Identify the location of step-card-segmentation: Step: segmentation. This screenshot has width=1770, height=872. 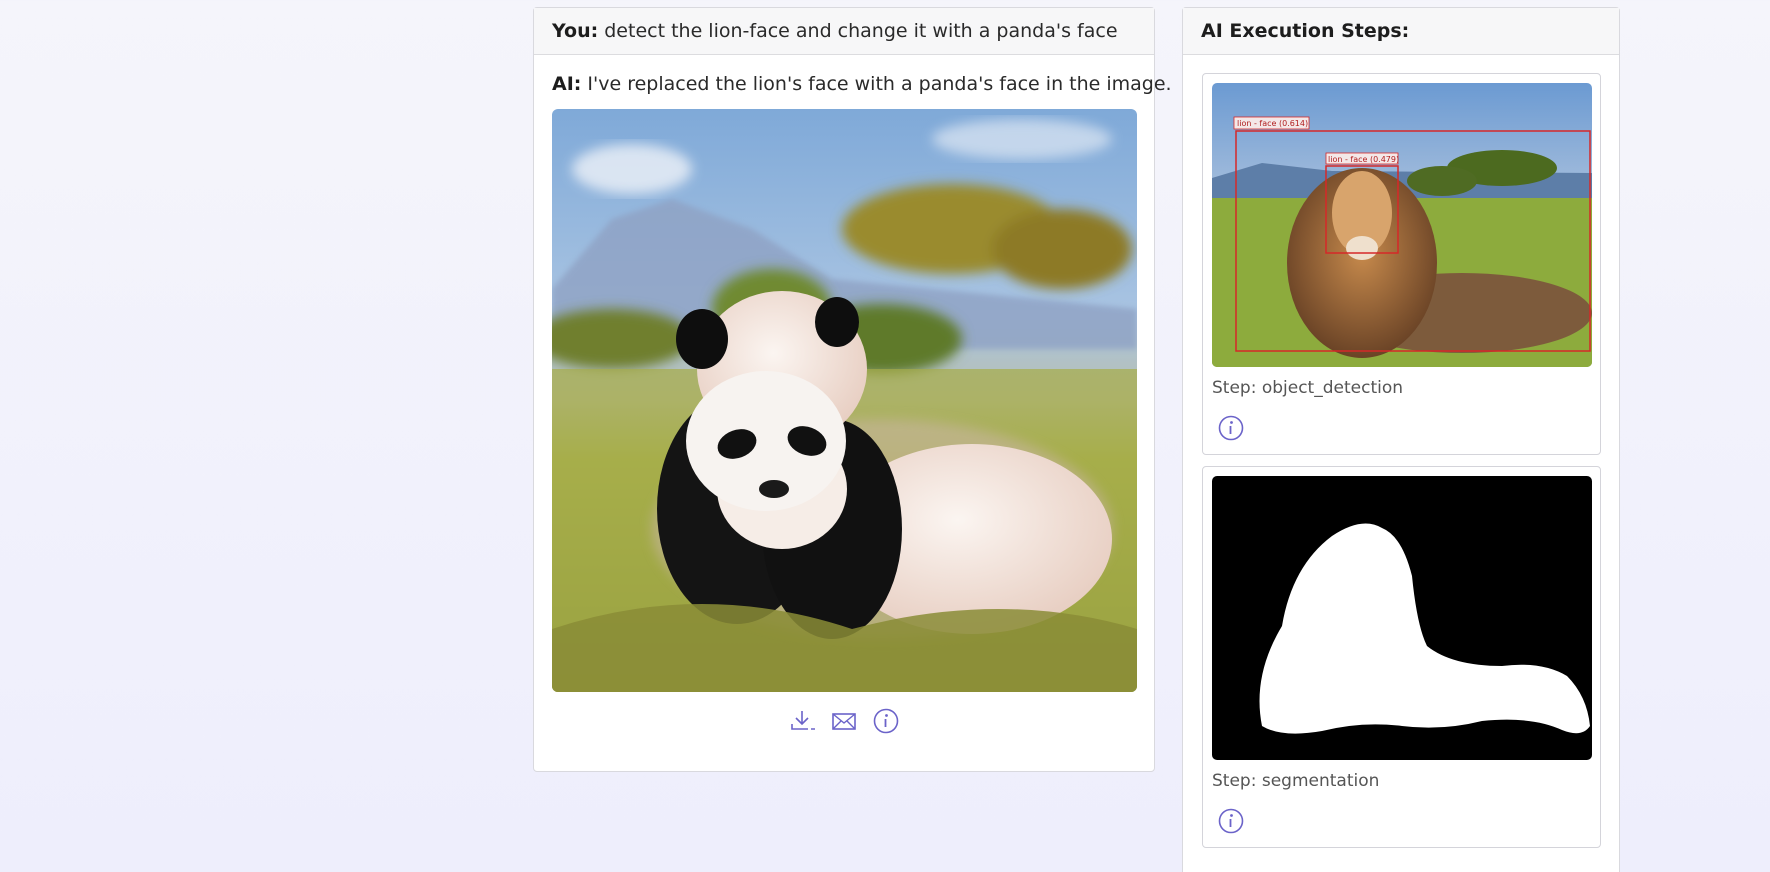
(1401, 657).